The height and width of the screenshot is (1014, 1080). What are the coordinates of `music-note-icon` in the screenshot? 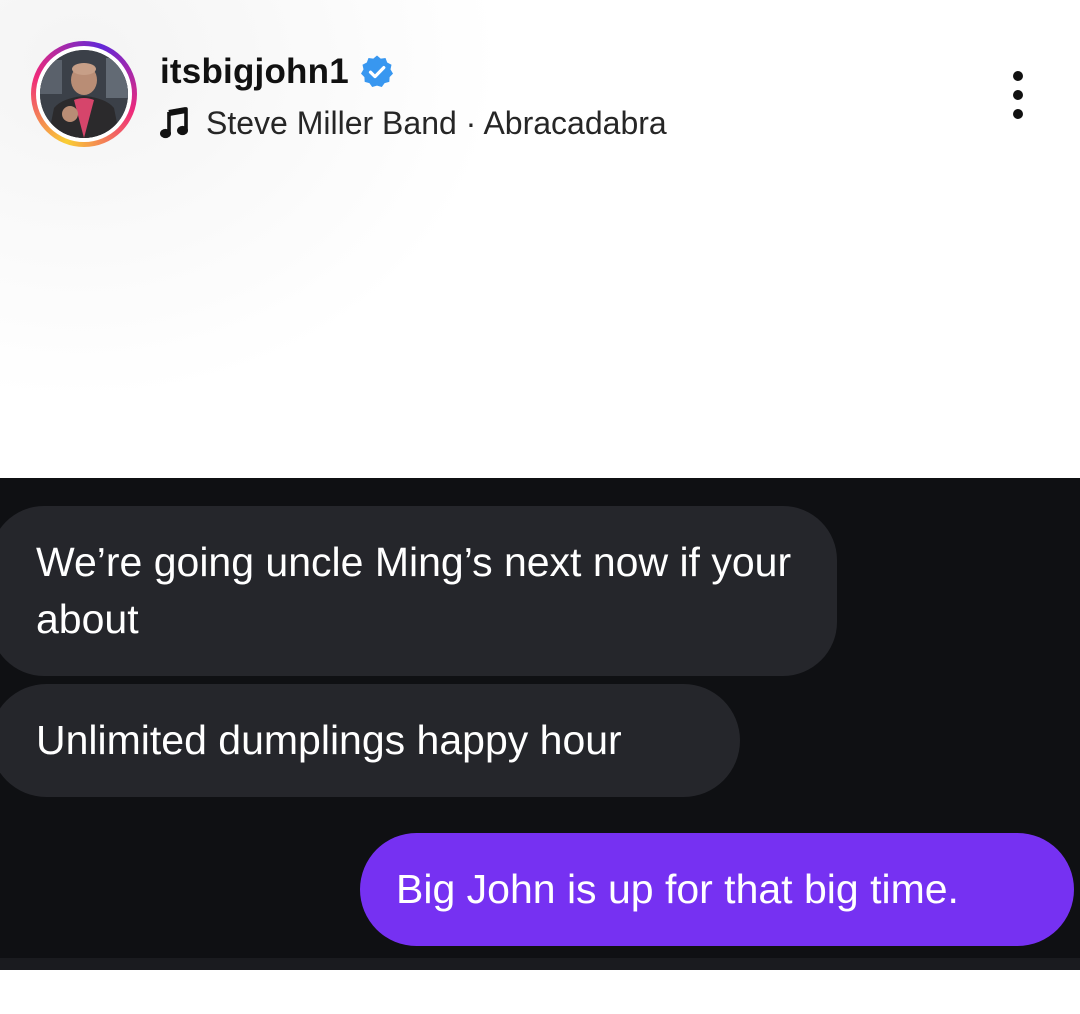 It's located at (175, 123).